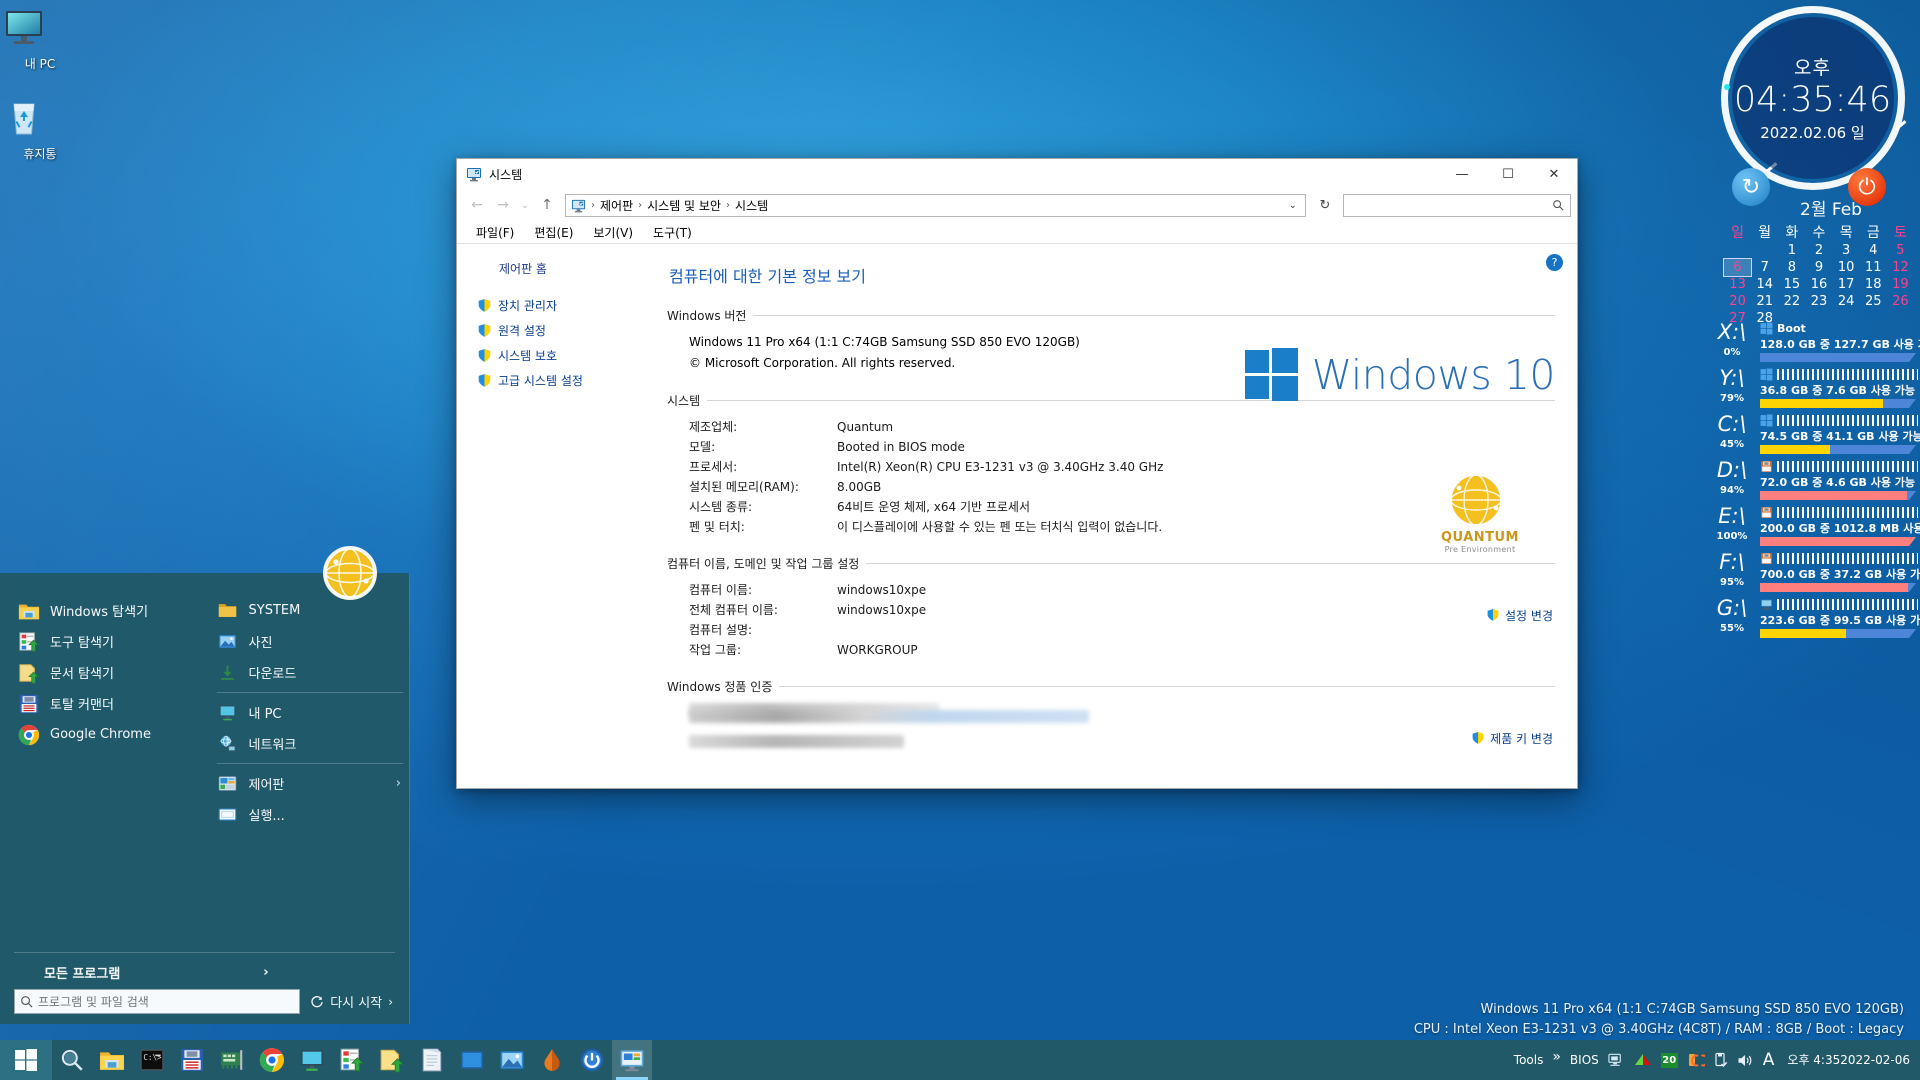 This screenshot has width=1920, height=1080. Describe the element at coordinates (477, 205) in the screenshot. I see `back-button: ←` at that location.